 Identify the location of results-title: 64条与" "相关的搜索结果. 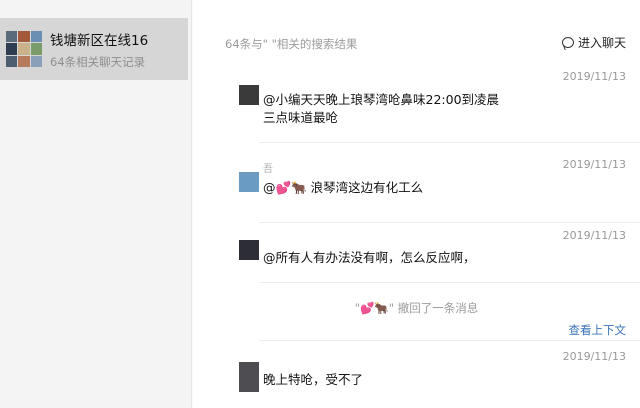
(291, 44).